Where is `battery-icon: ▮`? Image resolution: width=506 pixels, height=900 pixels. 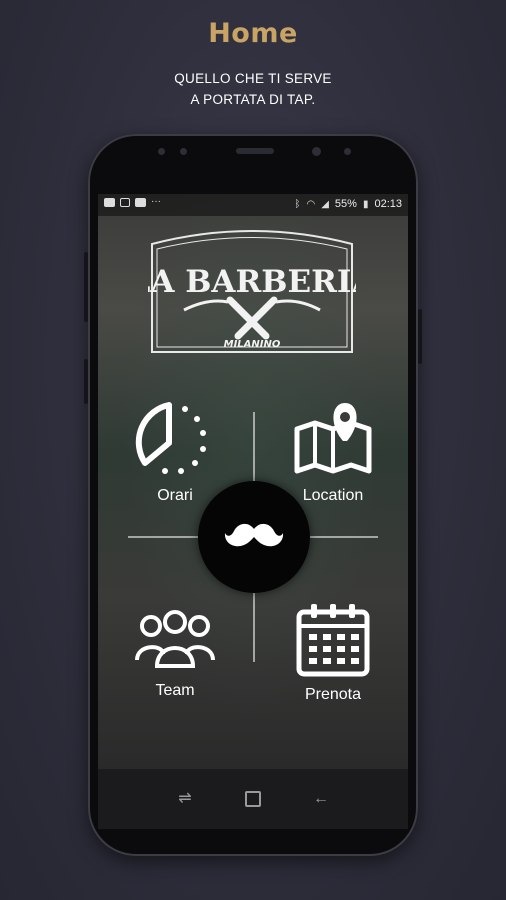
battery-icon: ▮ is located at coordinates (365, 204).